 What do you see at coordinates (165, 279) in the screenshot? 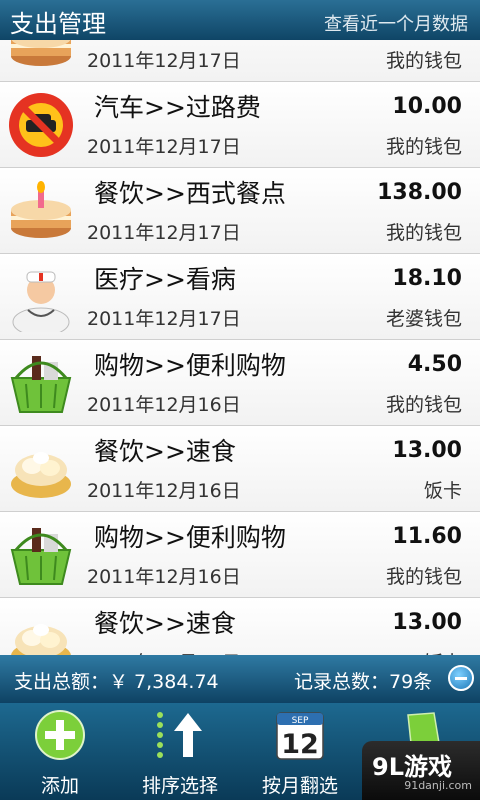
I see `expense-category: 医疗>>看病` at bounding box center [165, 279].